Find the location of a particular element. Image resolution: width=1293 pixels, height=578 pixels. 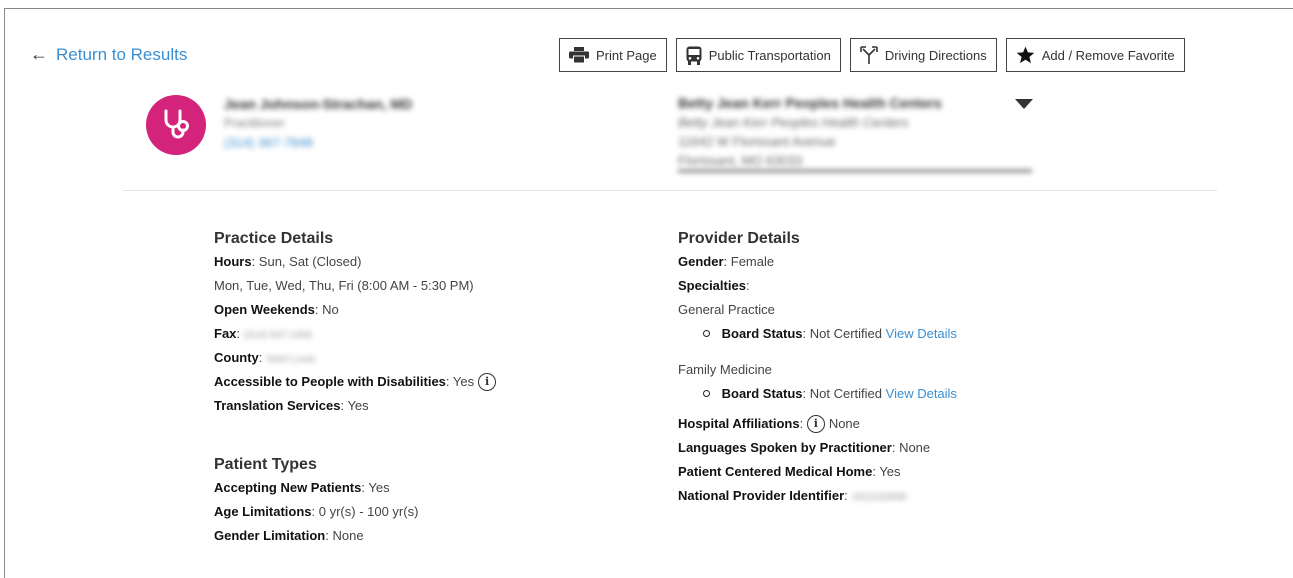

hospital-affiliations-value: None is located at coordinates (844, 423).